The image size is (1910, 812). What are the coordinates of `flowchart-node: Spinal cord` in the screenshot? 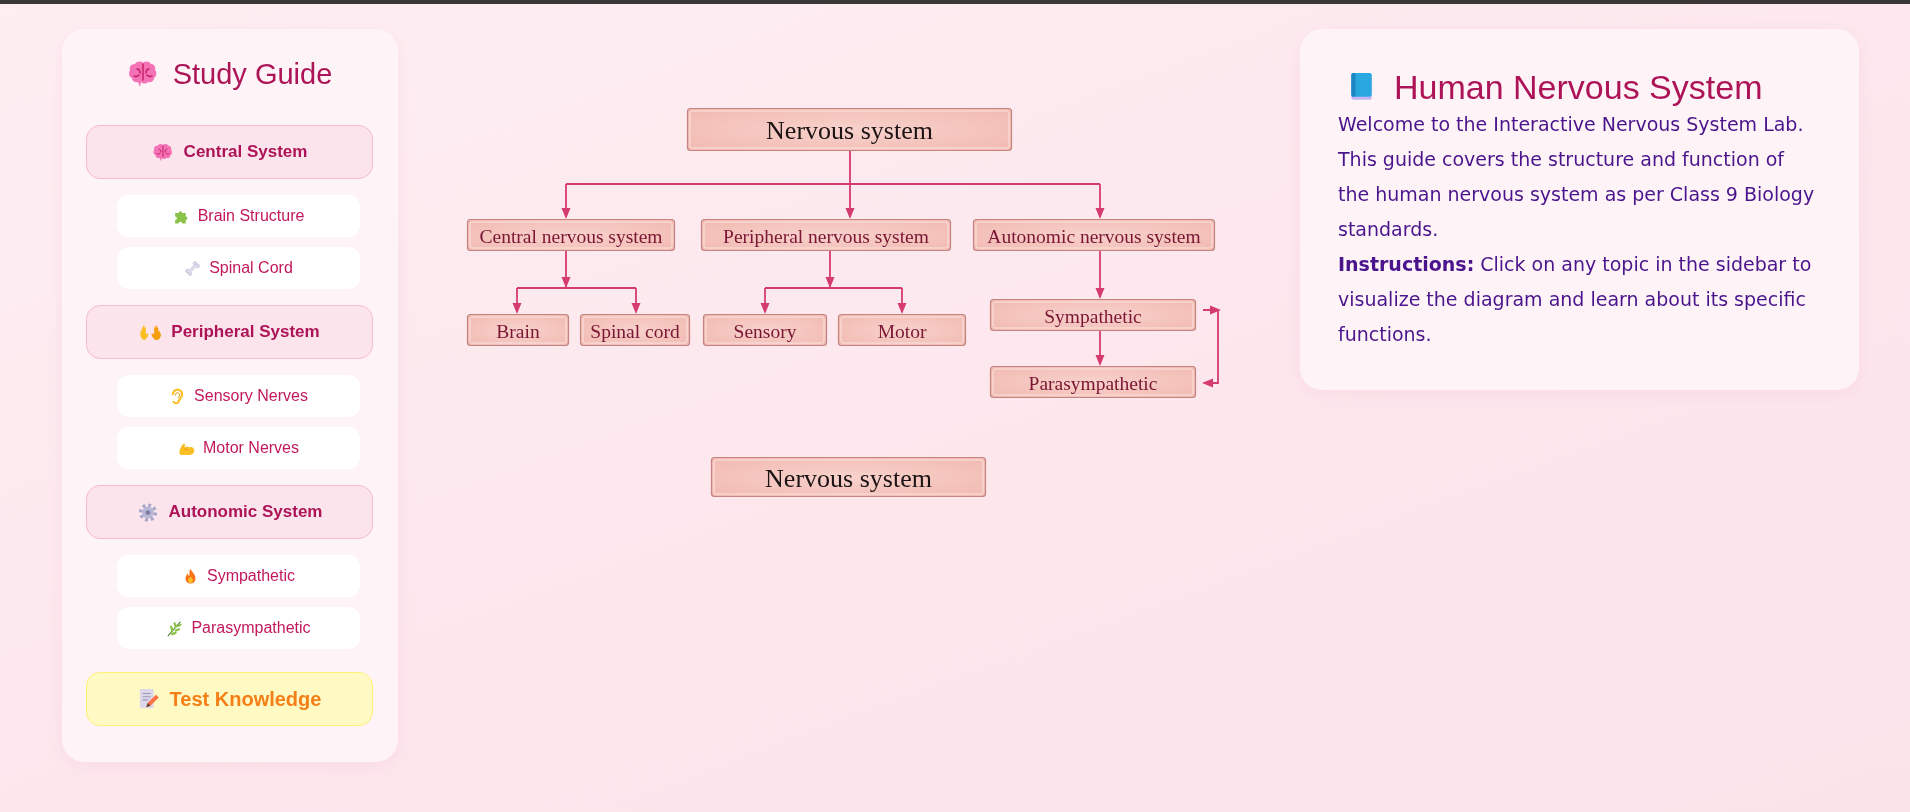 It's located at (635, 330).